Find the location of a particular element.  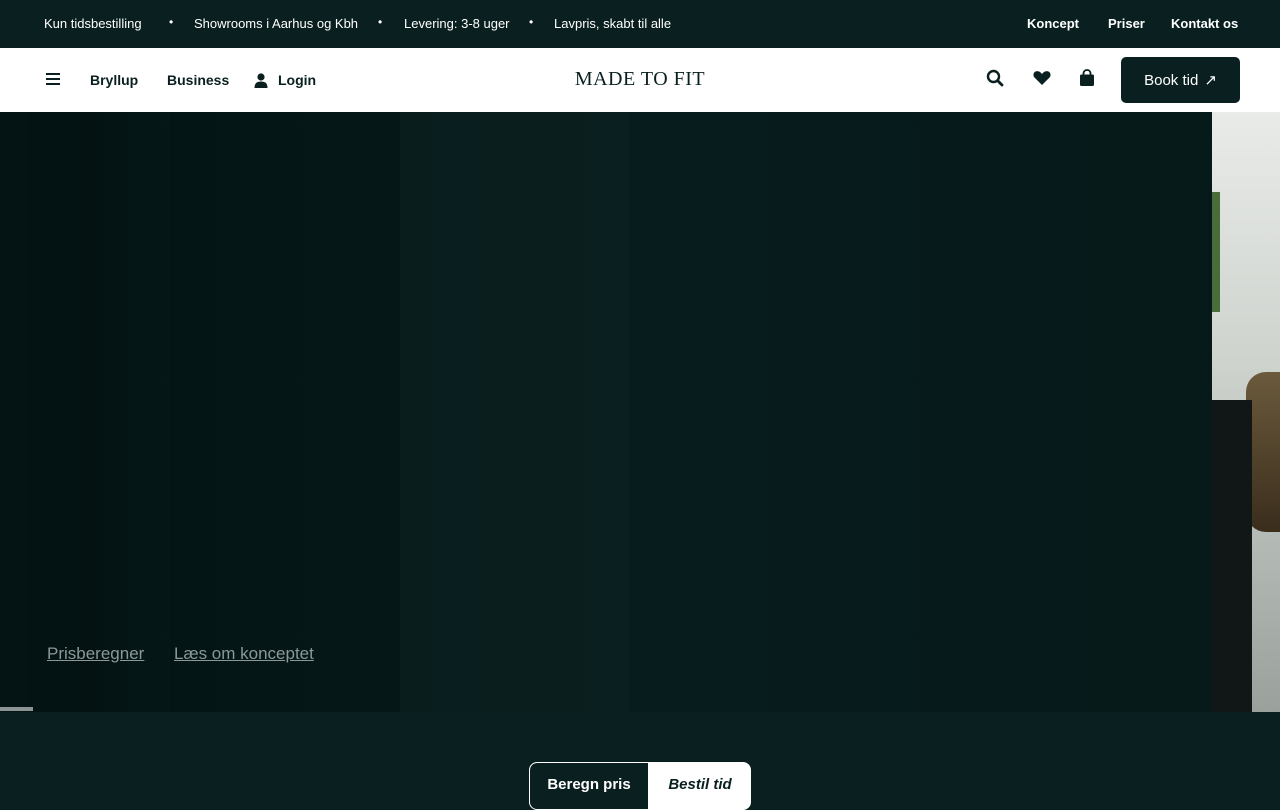

hero-photo is located at coordinates (1246, 412).